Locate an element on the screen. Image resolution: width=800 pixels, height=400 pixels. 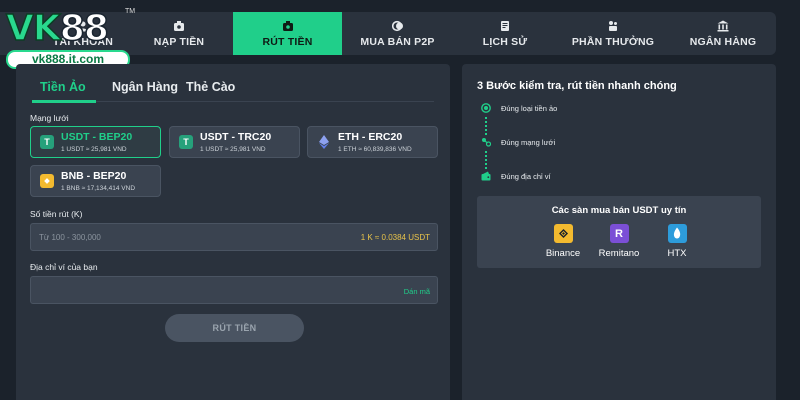
remitano-icon: R is located at coordinates (619, 233).